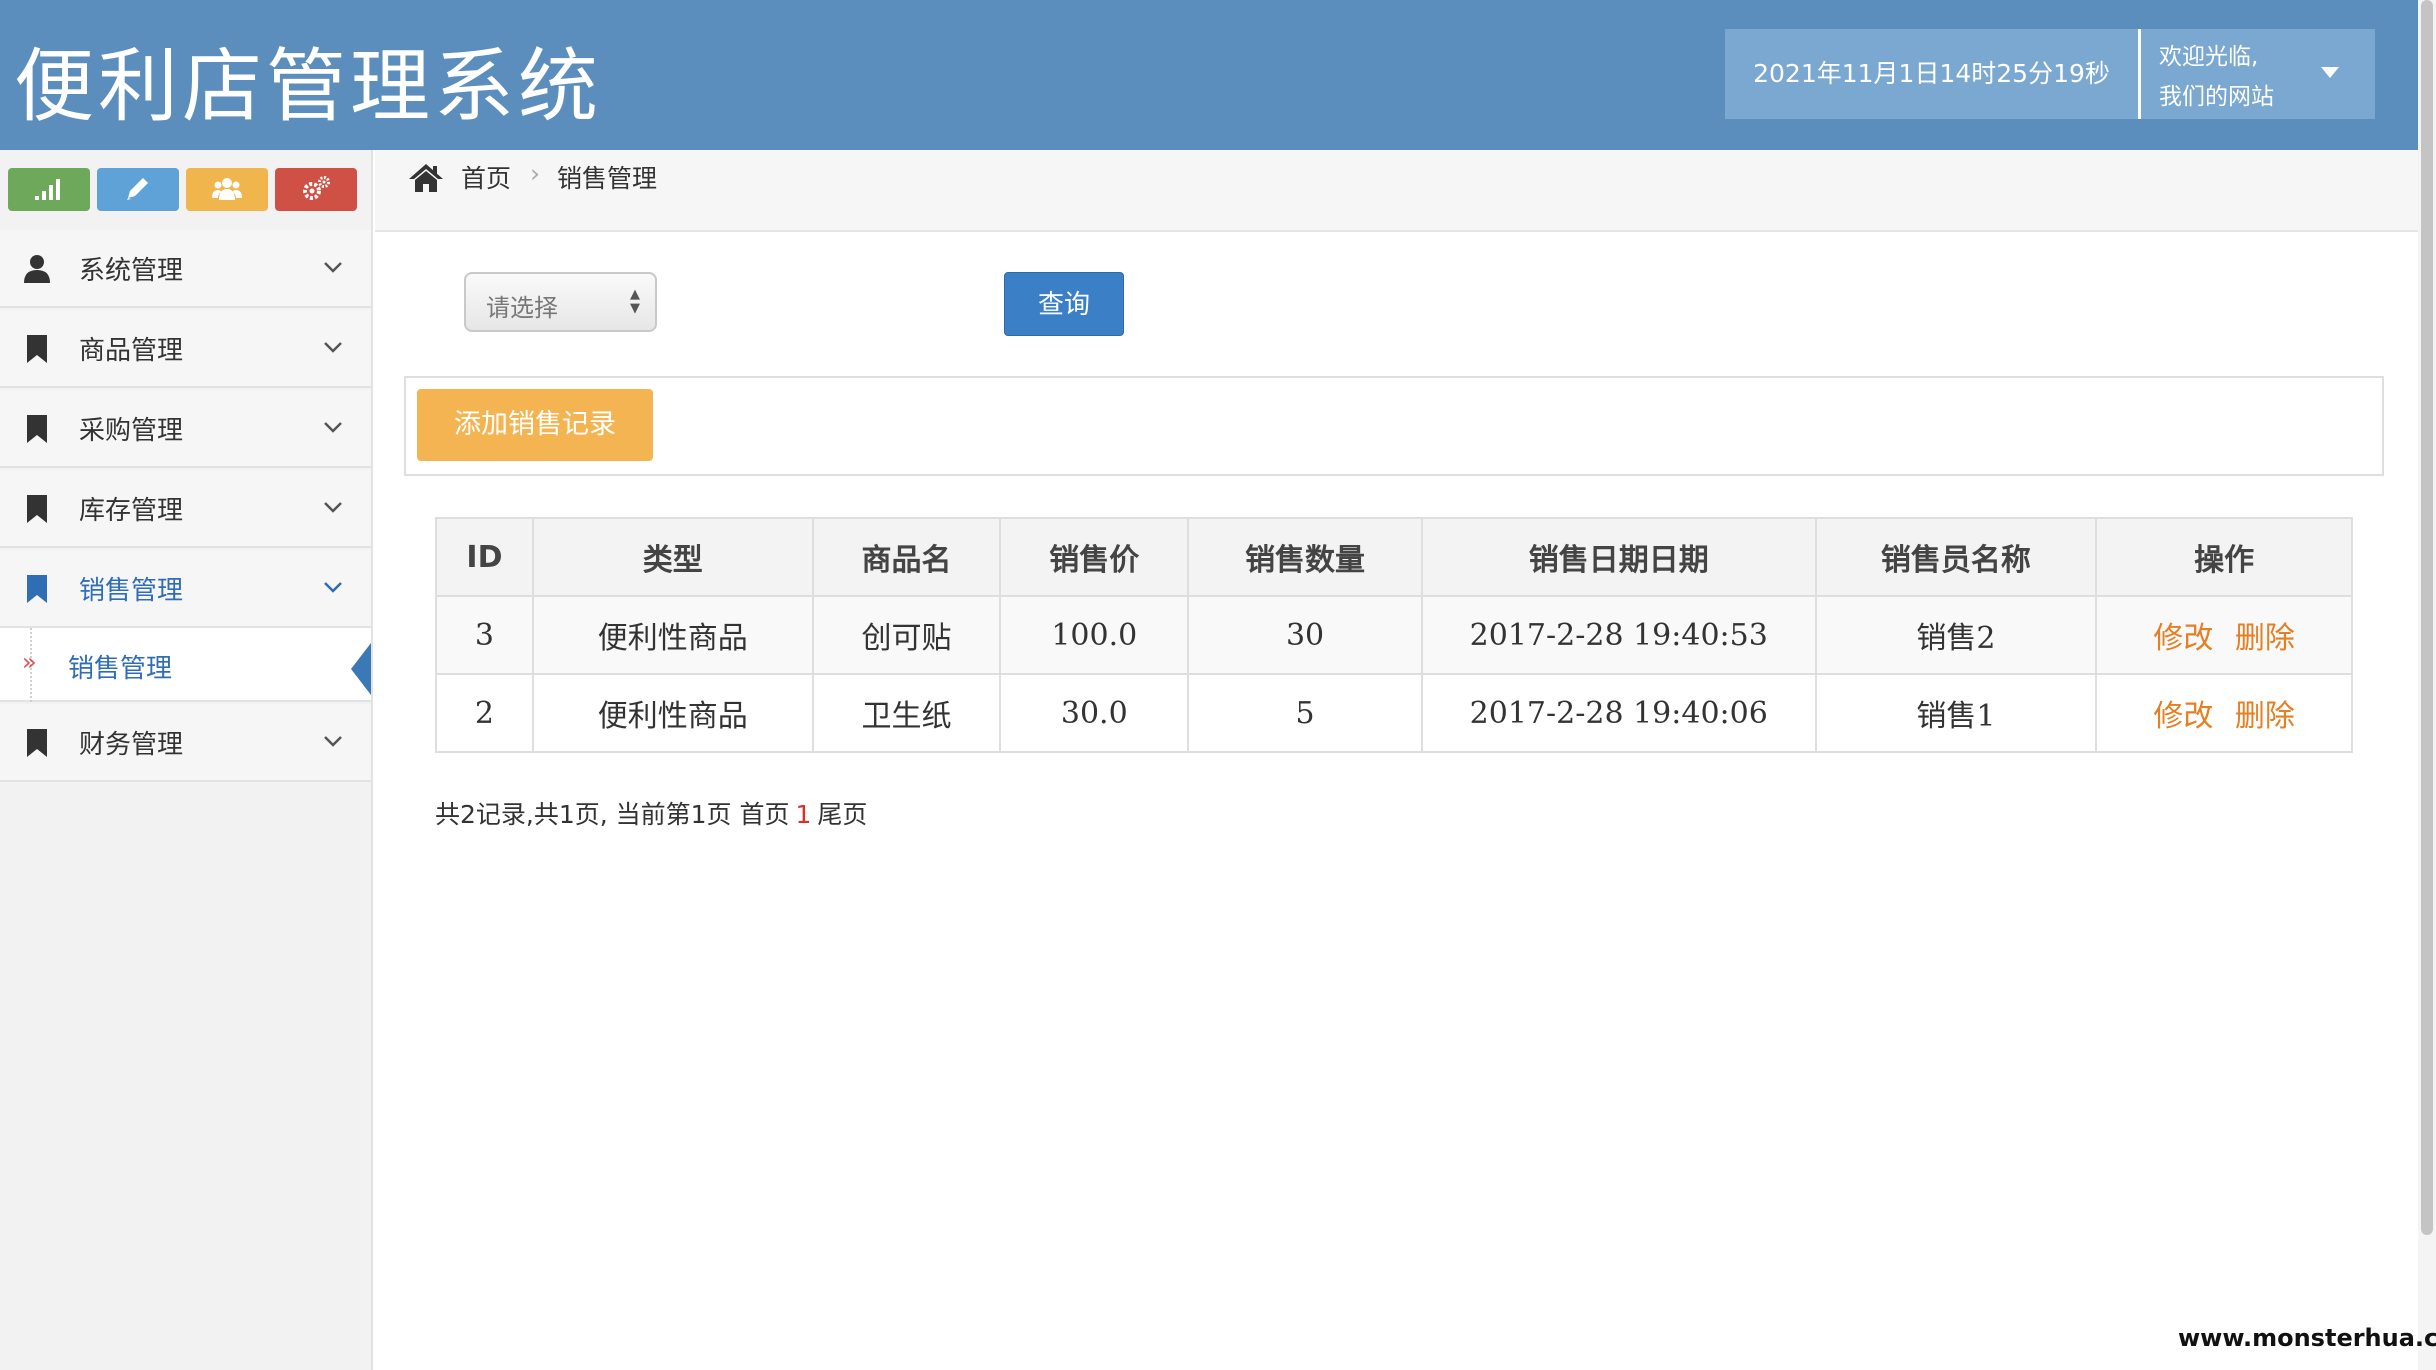 The image size is (2436, 1370). I want to click on action-panel: 添加销售记录, so click(1394, 426).